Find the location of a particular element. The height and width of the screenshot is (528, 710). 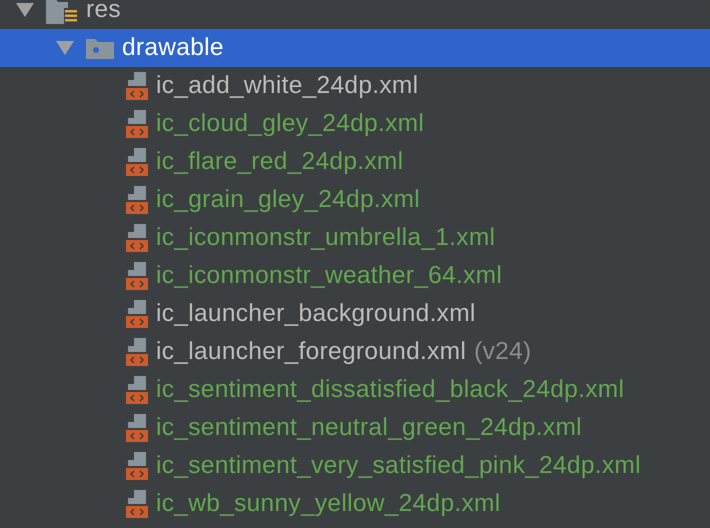

expanded-arrow-icon is located at coordinates (25, 10).